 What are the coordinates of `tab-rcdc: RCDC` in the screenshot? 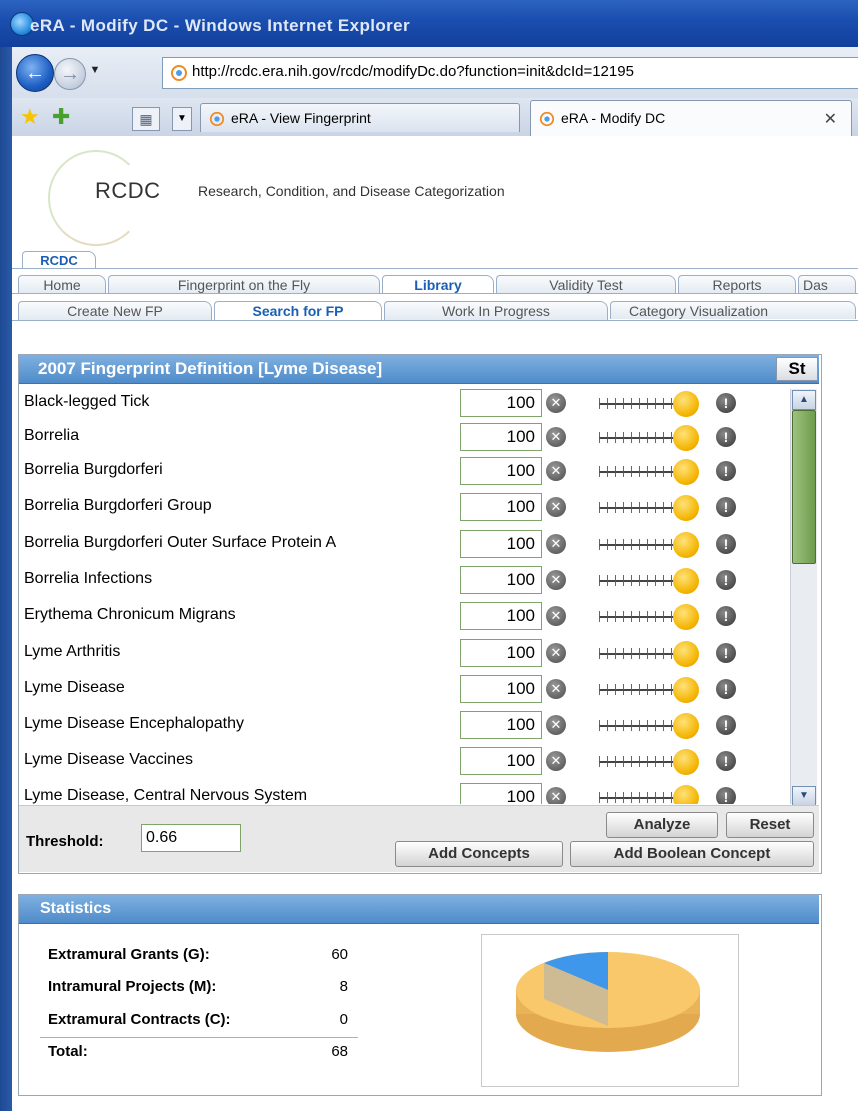 It's located at (59, 260).